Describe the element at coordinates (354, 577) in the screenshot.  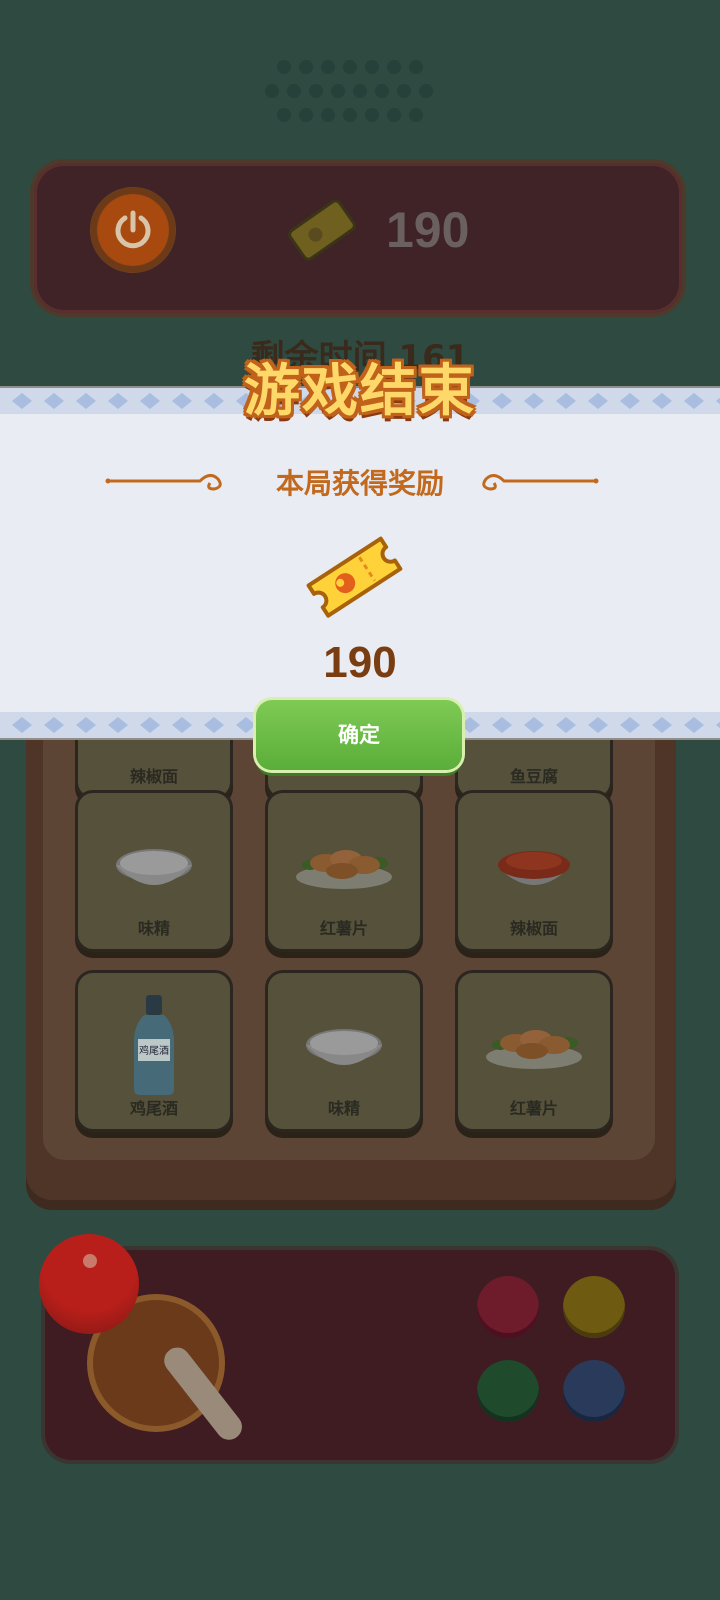
I see `reward-ticket-icon` at that location.